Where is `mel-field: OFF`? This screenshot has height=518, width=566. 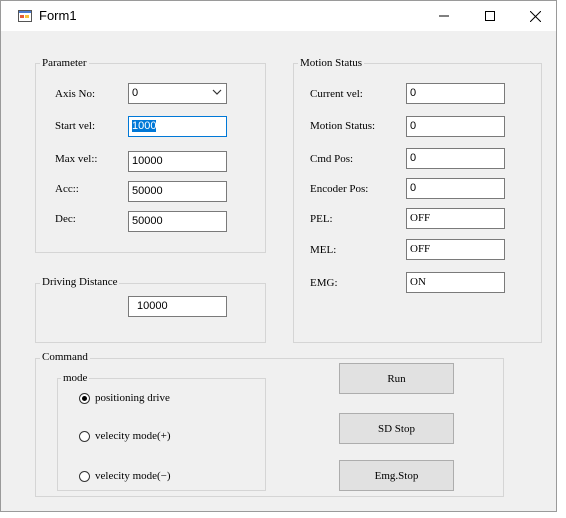 mel-field: OFF is located at coordinates (455, 249).